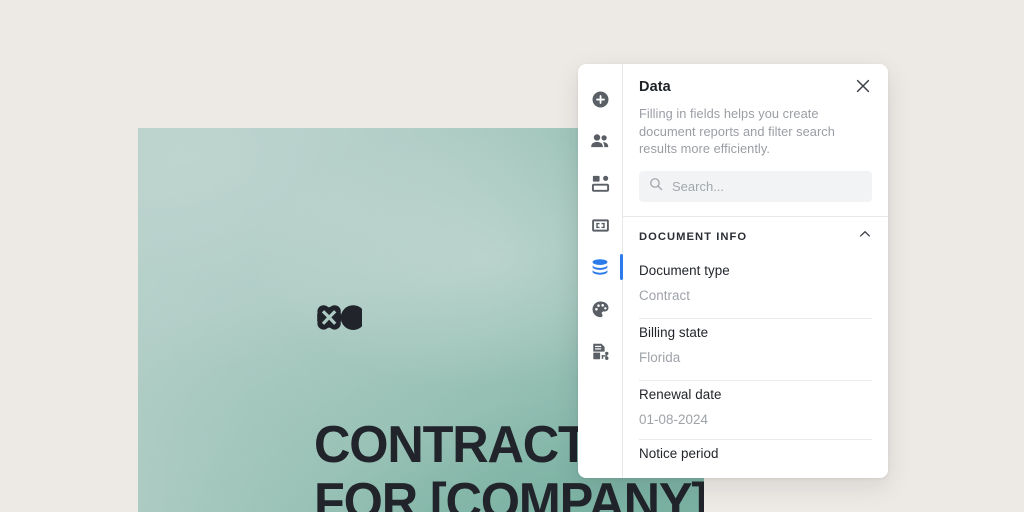  I want to click on placeholder-icon, so click(600, 225).